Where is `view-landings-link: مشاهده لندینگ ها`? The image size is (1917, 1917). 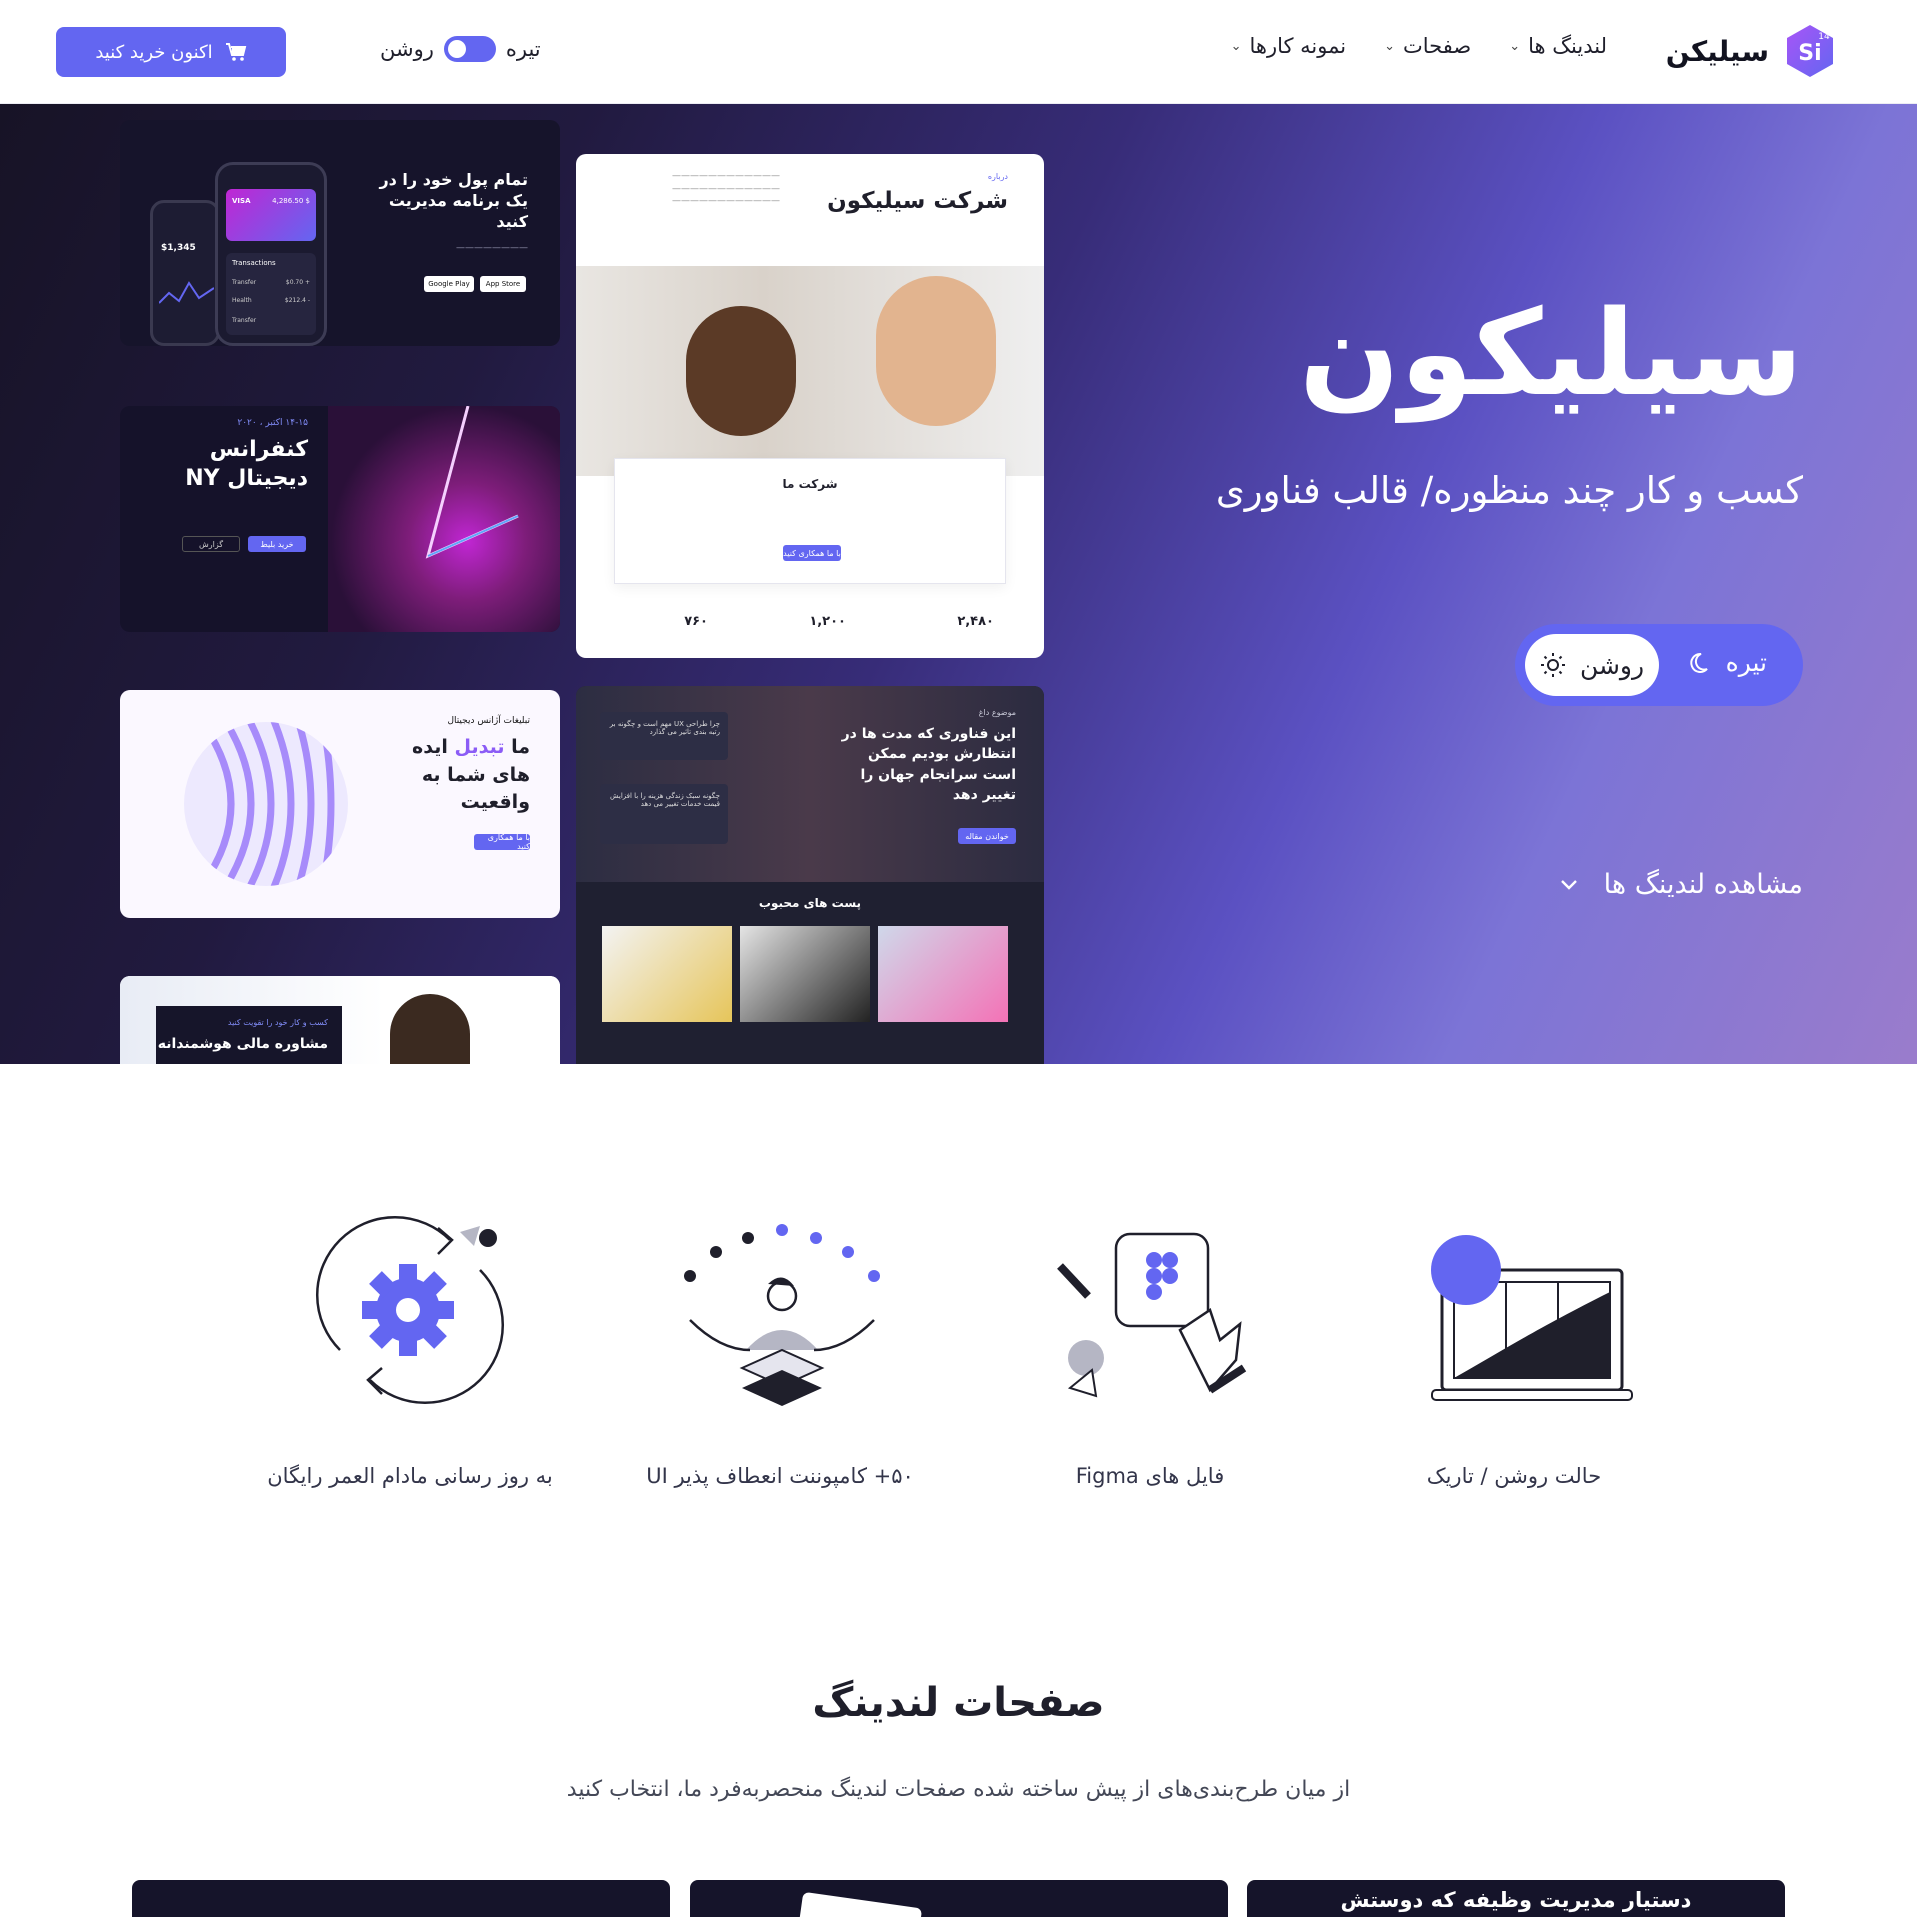
view-landings-link: مشاهده لندینگ ها is located at coordinates (1681, 884).